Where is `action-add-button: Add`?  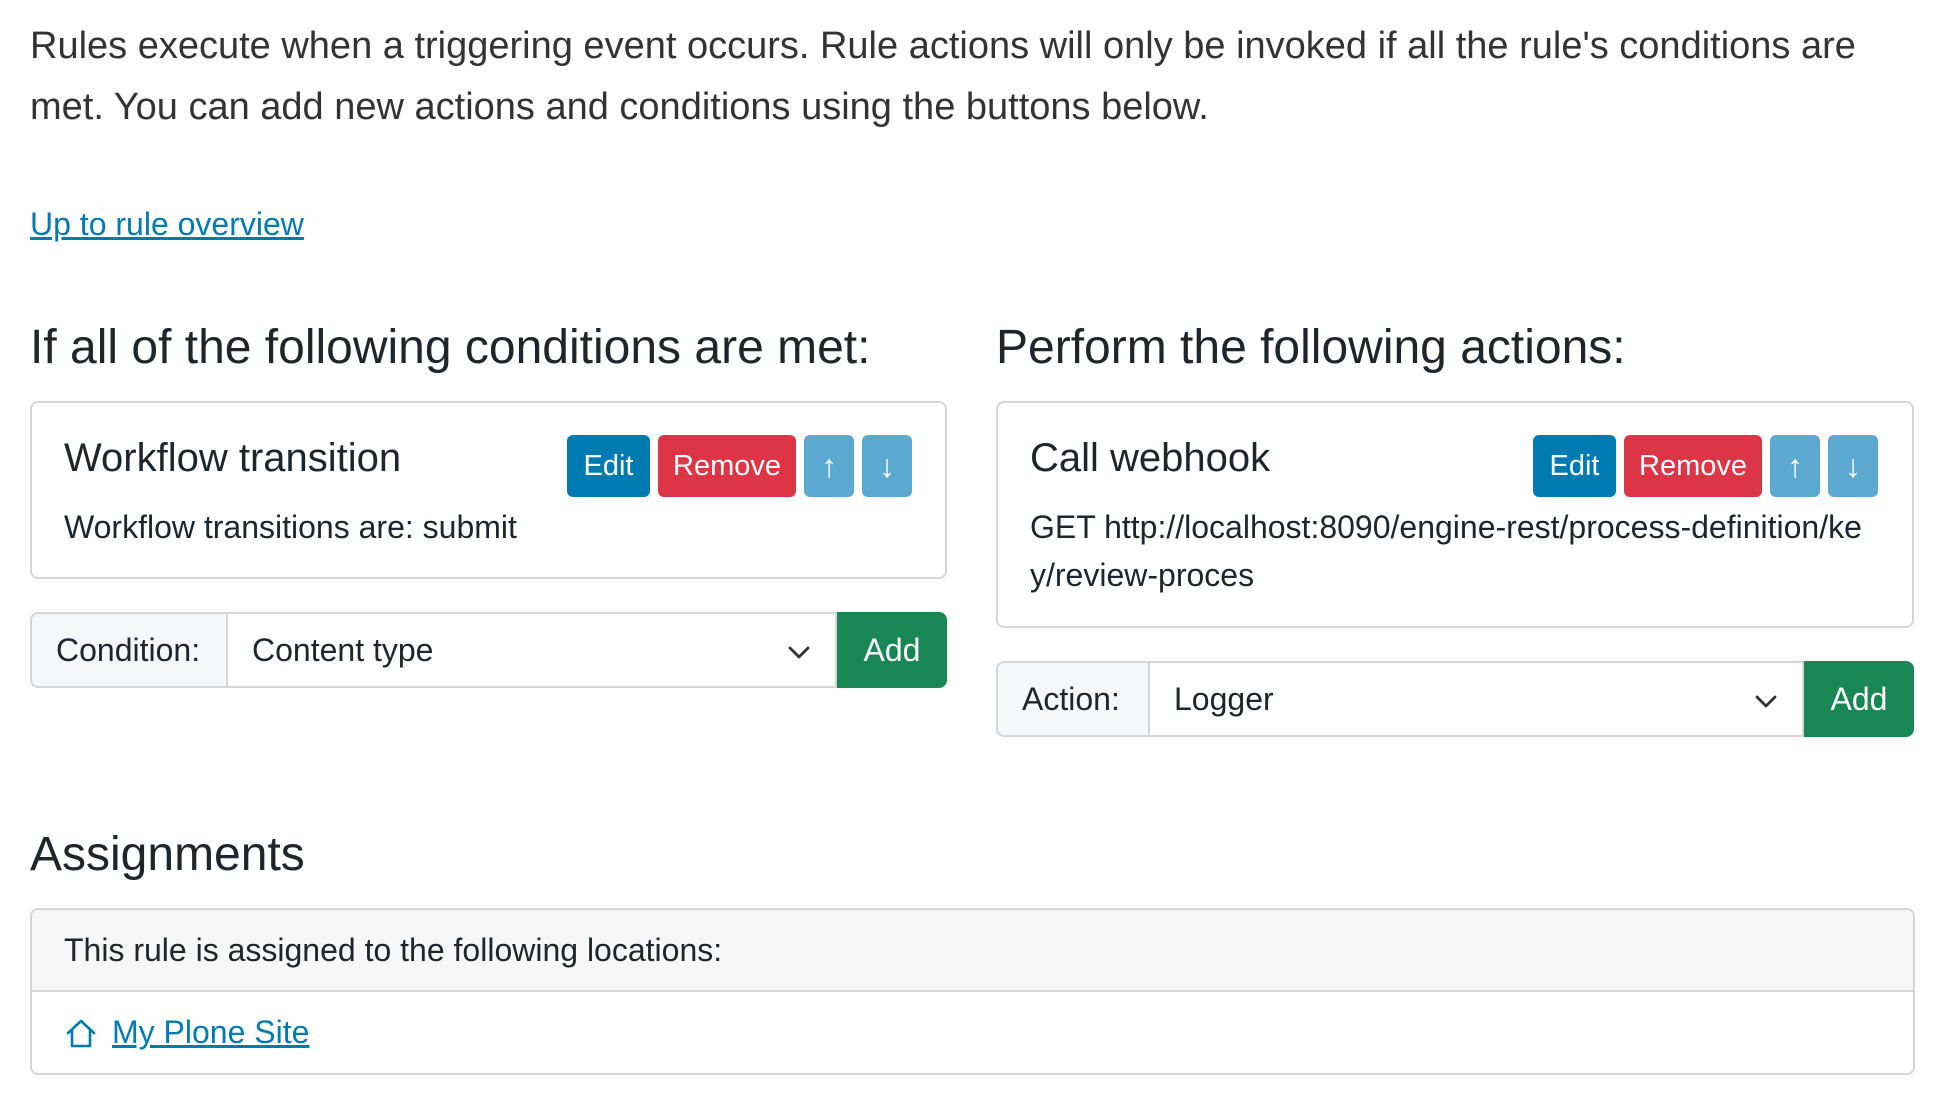
action-add-button: Add is located at coordinates (1859, 699).